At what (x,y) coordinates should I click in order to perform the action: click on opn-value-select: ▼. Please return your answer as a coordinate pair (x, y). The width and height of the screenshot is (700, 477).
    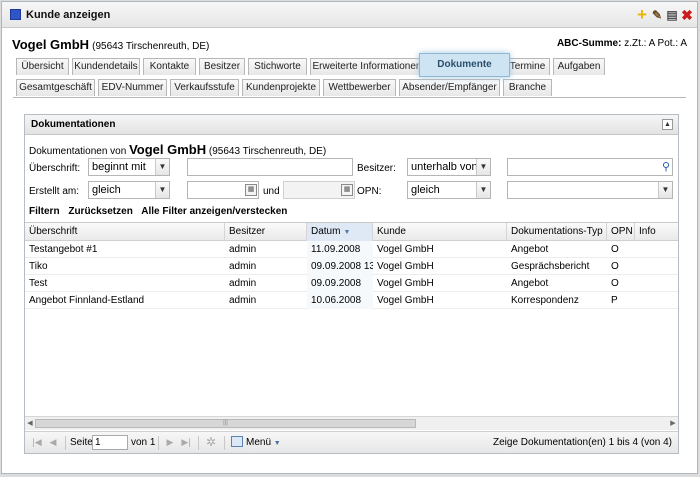
    Looking at the image, I should click on (590, 190).